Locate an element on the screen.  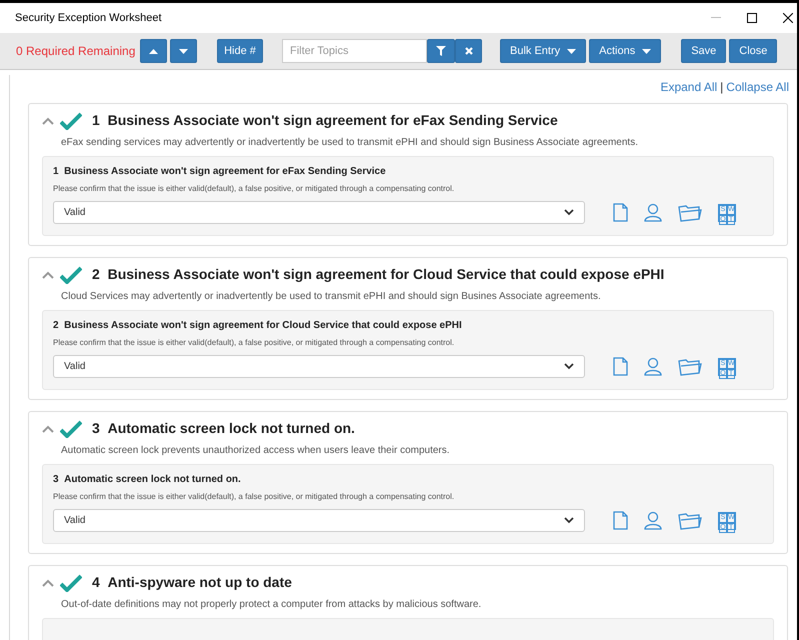
topic-description: eFax sending services may advertently or inadvertently be used to transmit ePHI and should sign Business Associate agreements. is located at coordinates (350, 143).